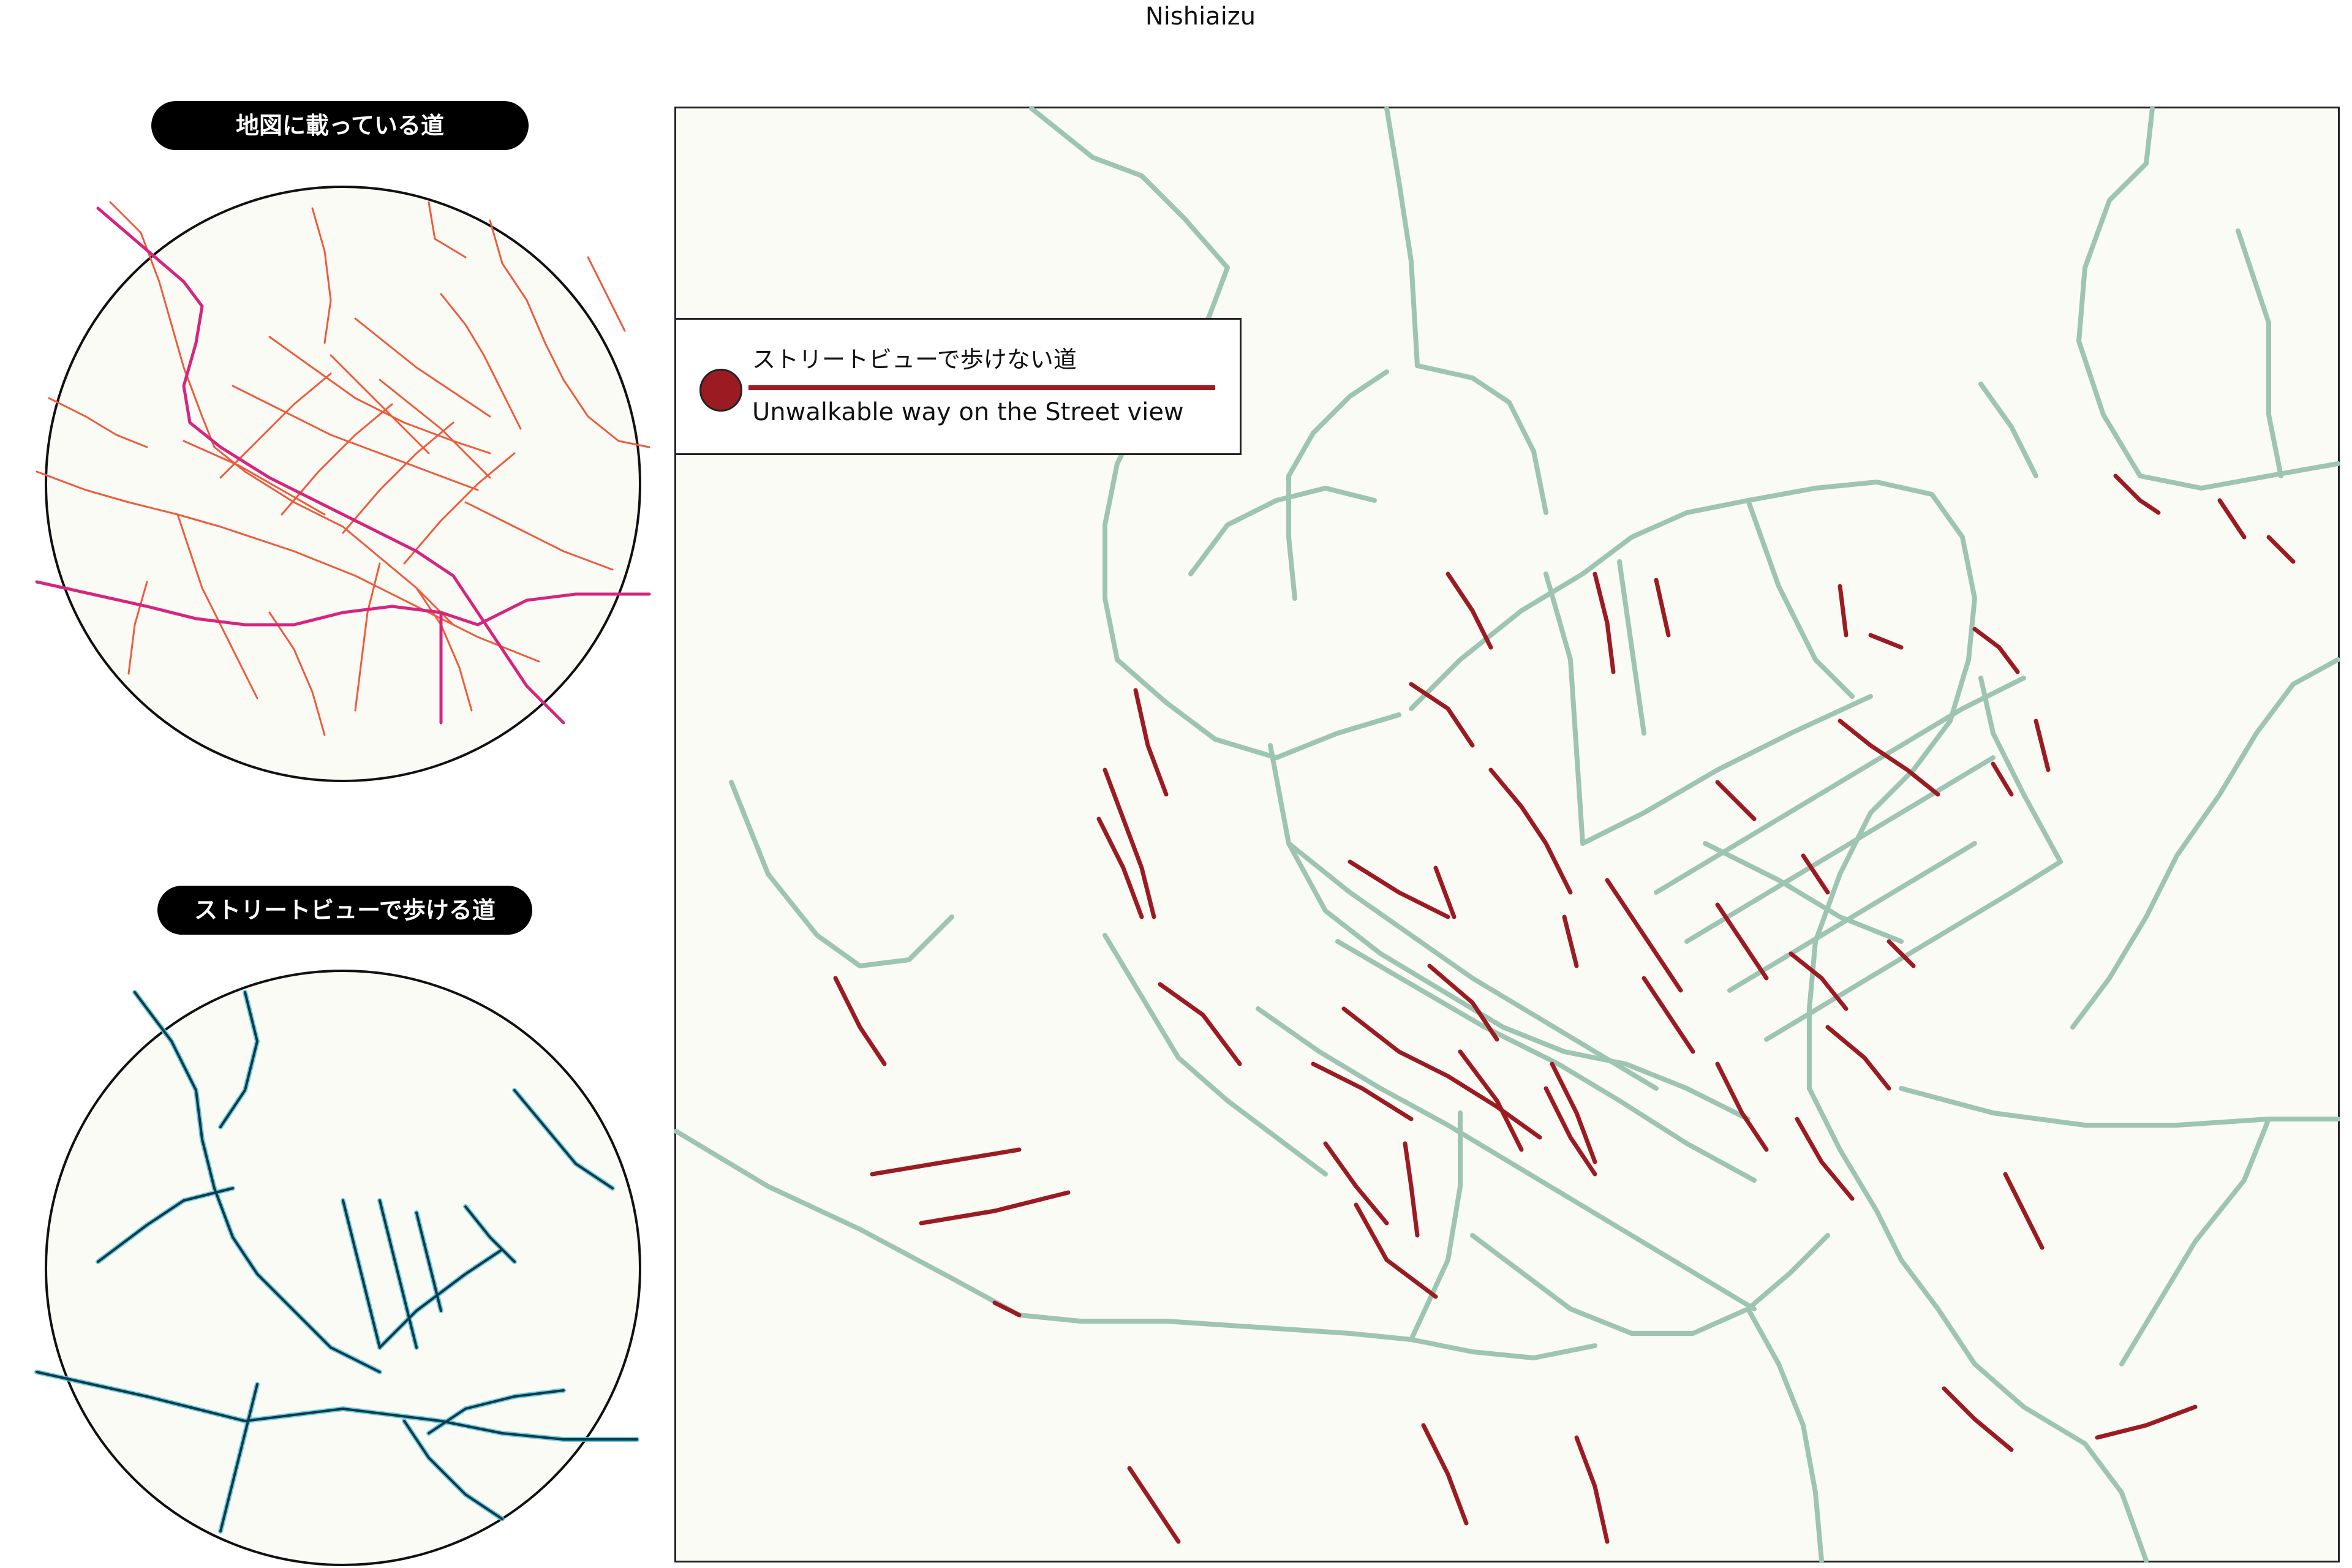 The height and width of the screenshot is (1568, 2352). What do you see at coordinates (720, 390) in the screenshot?
I see `legend-marker-icon` at bounding box center [720, 390].